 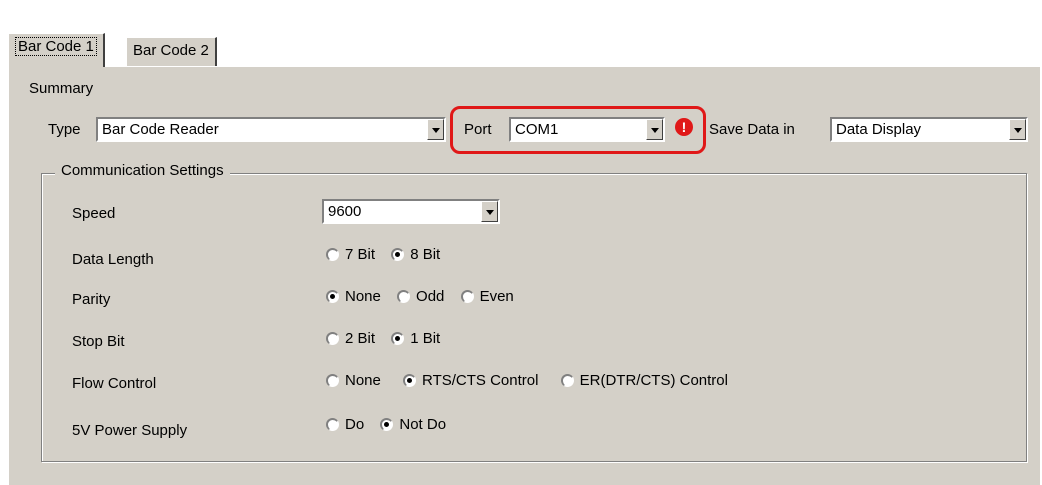 I want to click on type-dropdown-button, so click(x=435, y=129).